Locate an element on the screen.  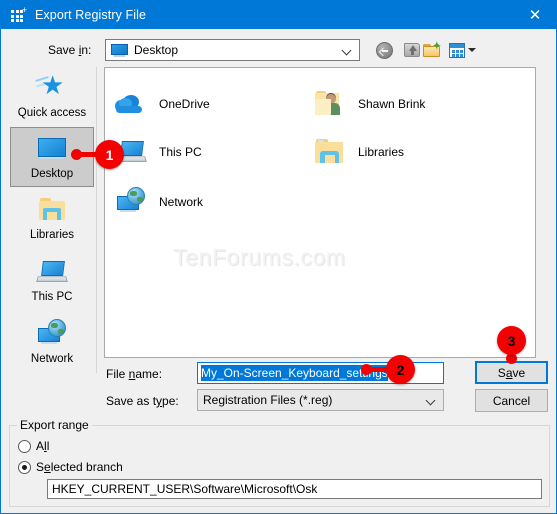
save-as-type-combobox: Registration Files (*.reg) is located at coordinates (320, 400).